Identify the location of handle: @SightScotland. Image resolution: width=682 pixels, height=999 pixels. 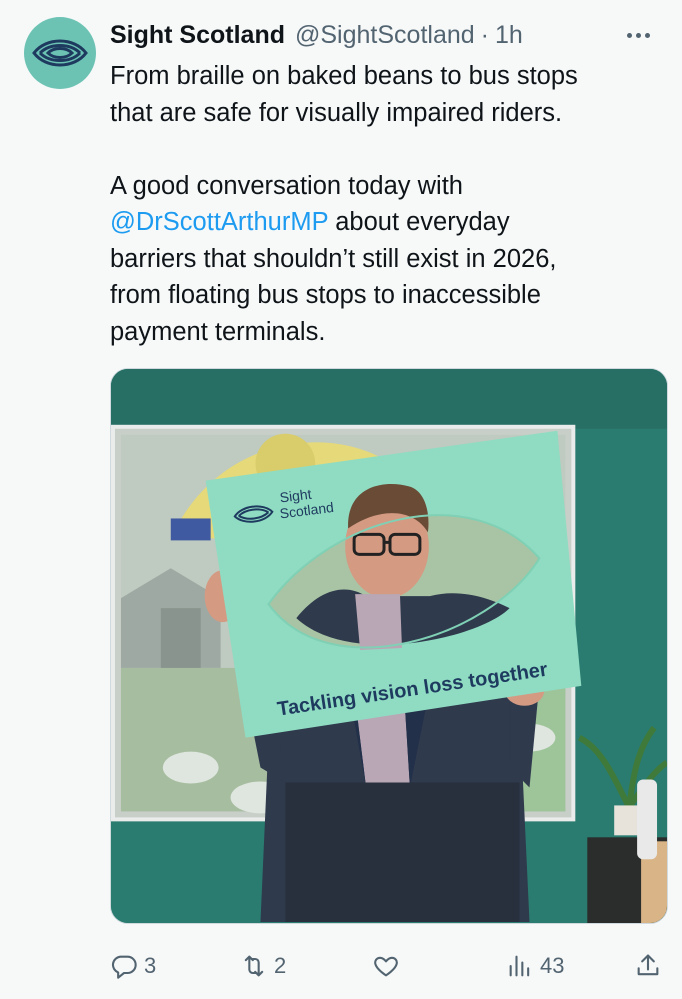
(385, 35).